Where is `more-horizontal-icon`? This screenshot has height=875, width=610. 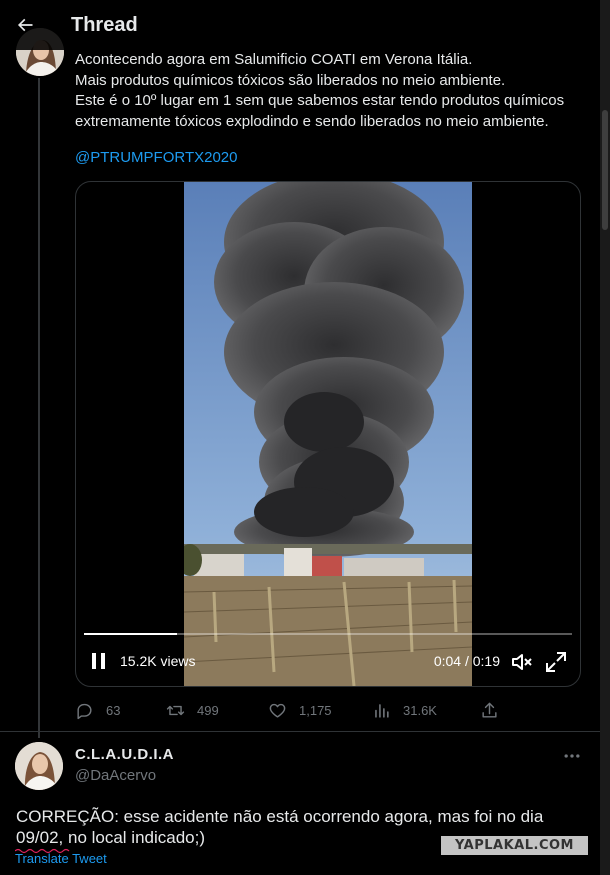 more-horizontal-icon is located at coordinates (572, 756).